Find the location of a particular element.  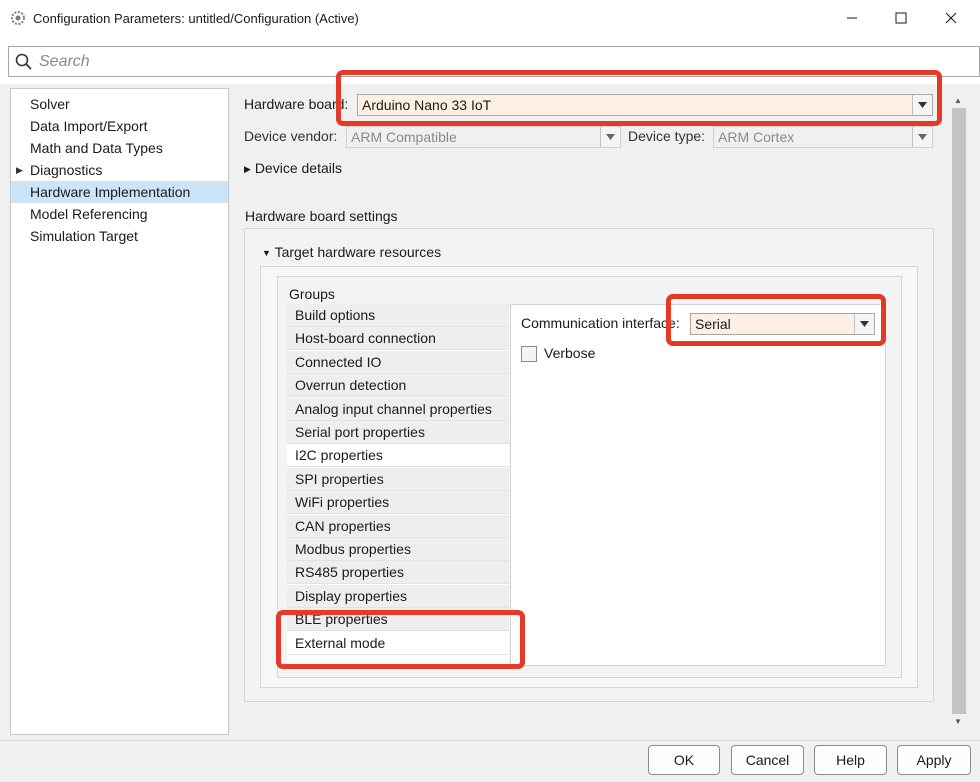

group-label: WiFi properties is located at coordinates (342, 502).